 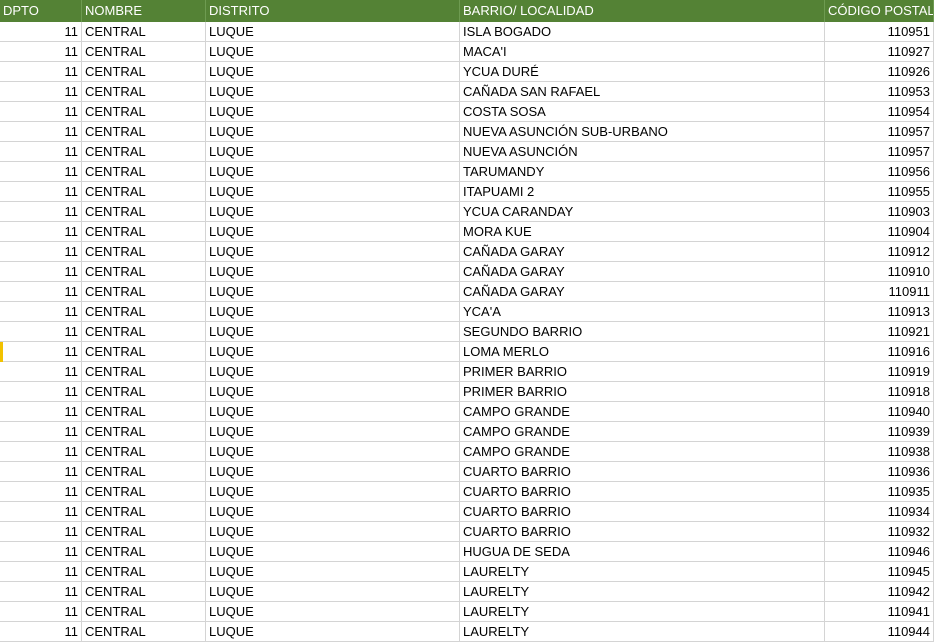 I want to click on cell-barrio: HUGUA DE SEDA, so click(x=642, y=552).